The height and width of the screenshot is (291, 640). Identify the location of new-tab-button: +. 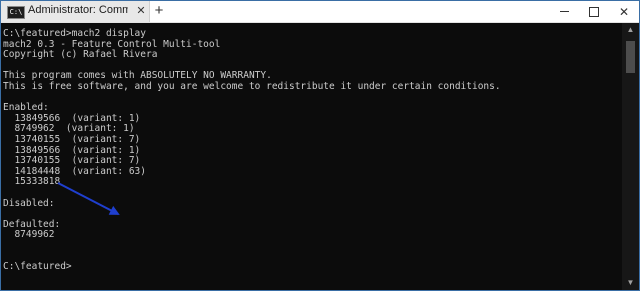
(159, 11).